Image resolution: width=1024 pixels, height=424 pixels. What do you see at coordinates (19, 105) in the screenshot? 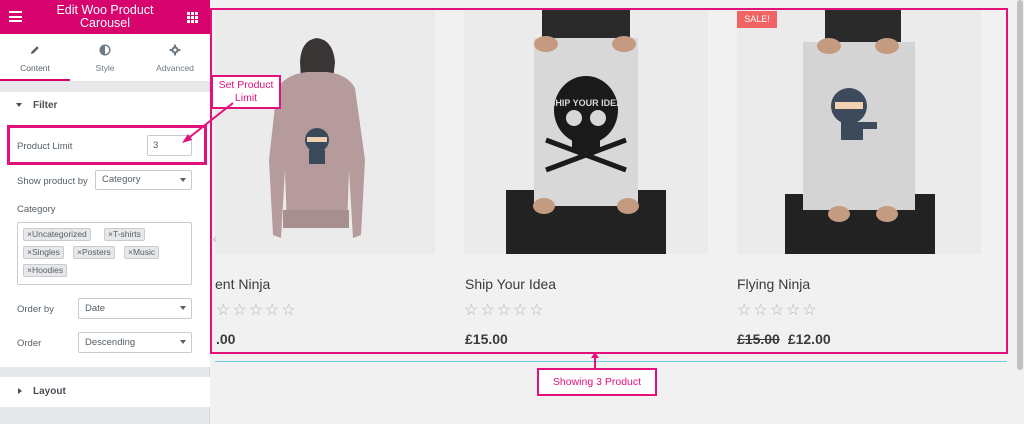
I see `caret-down-icon` at bounding box center [19, 105].